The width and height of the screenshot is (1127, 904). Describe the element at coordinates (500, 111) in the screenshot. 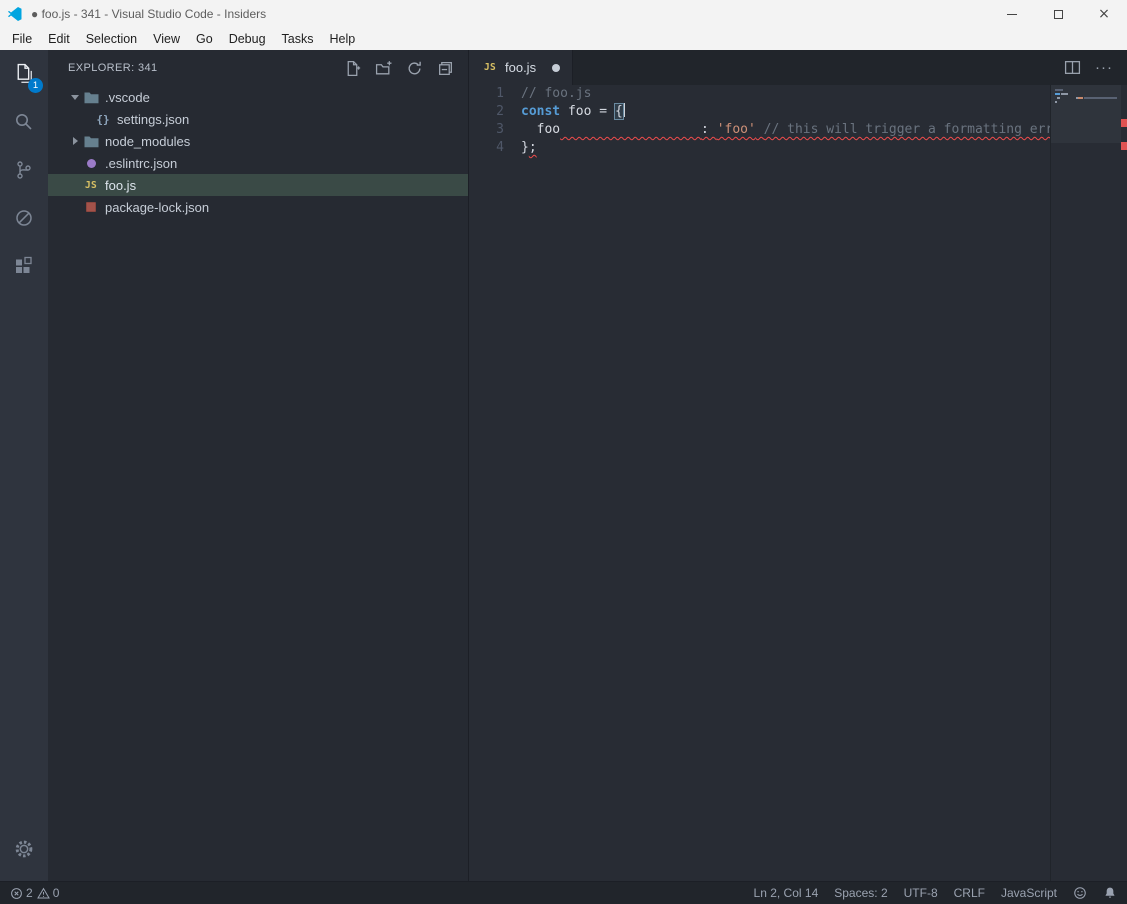

I see `line-number: 2` at that location.